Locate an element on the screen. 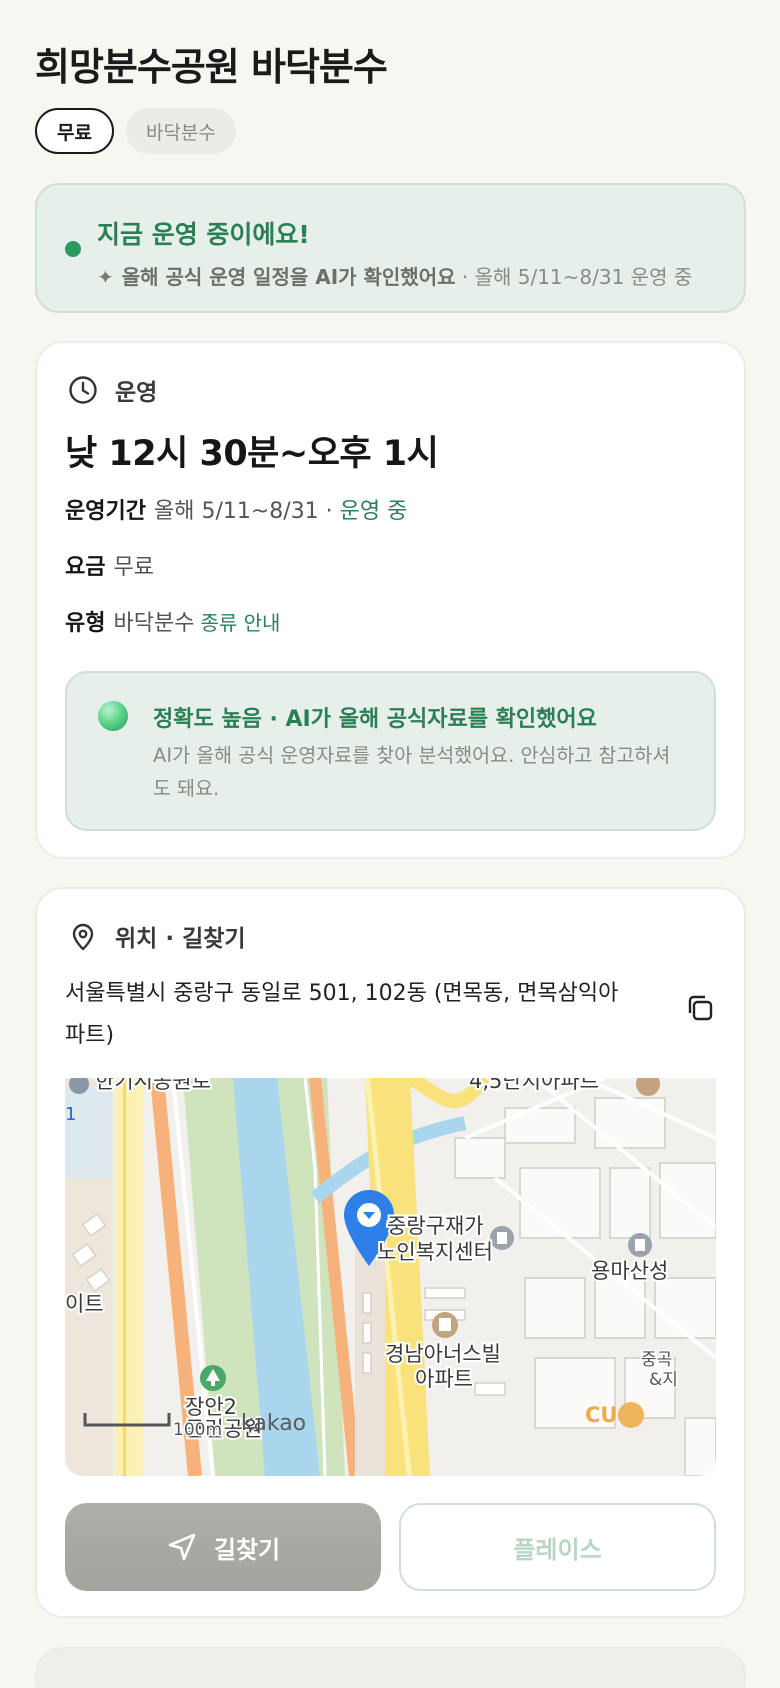  map-label-apt-1: 경남아너스빌 is located at coordinates (443, 1354).